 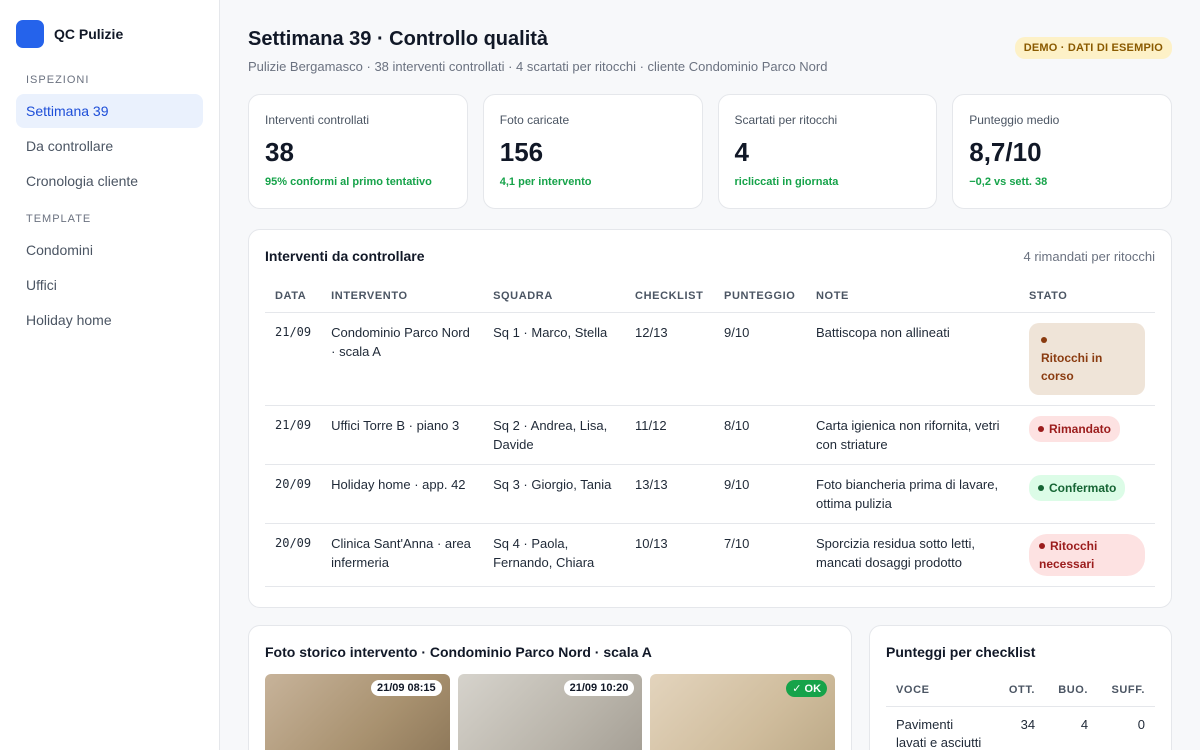 What do you see at coordinates (279, 152) in the screenshot?
I see `kpi-value: 38` at bounding box center [279, 152].